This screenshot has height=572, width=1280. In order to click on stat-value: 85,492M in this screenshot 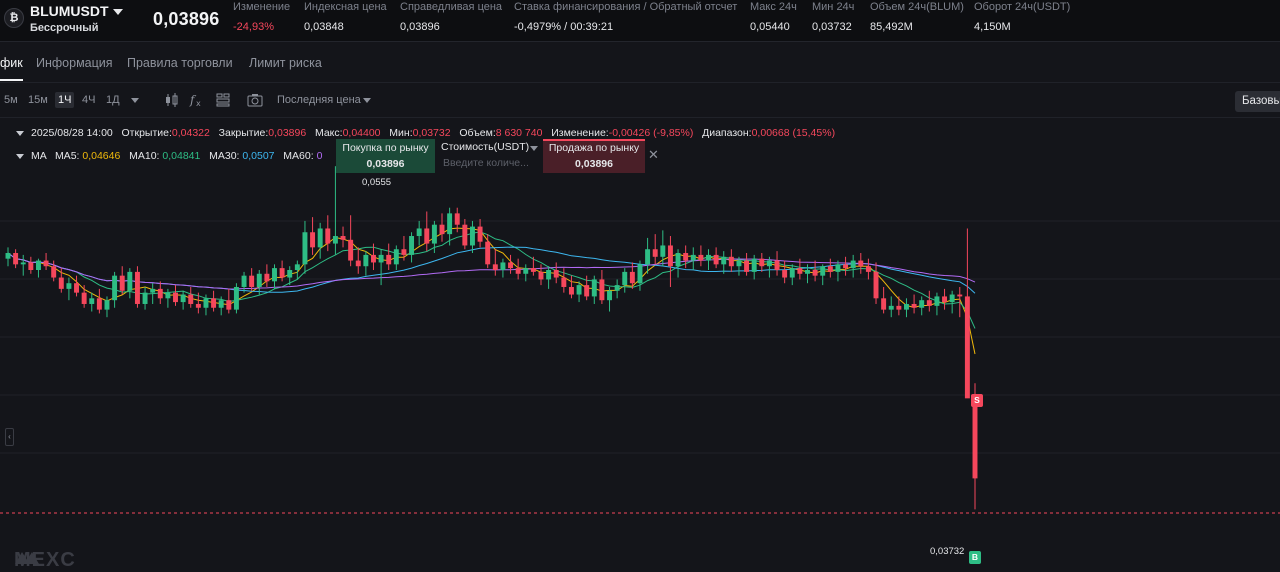, I will do `click(891, 27)`.